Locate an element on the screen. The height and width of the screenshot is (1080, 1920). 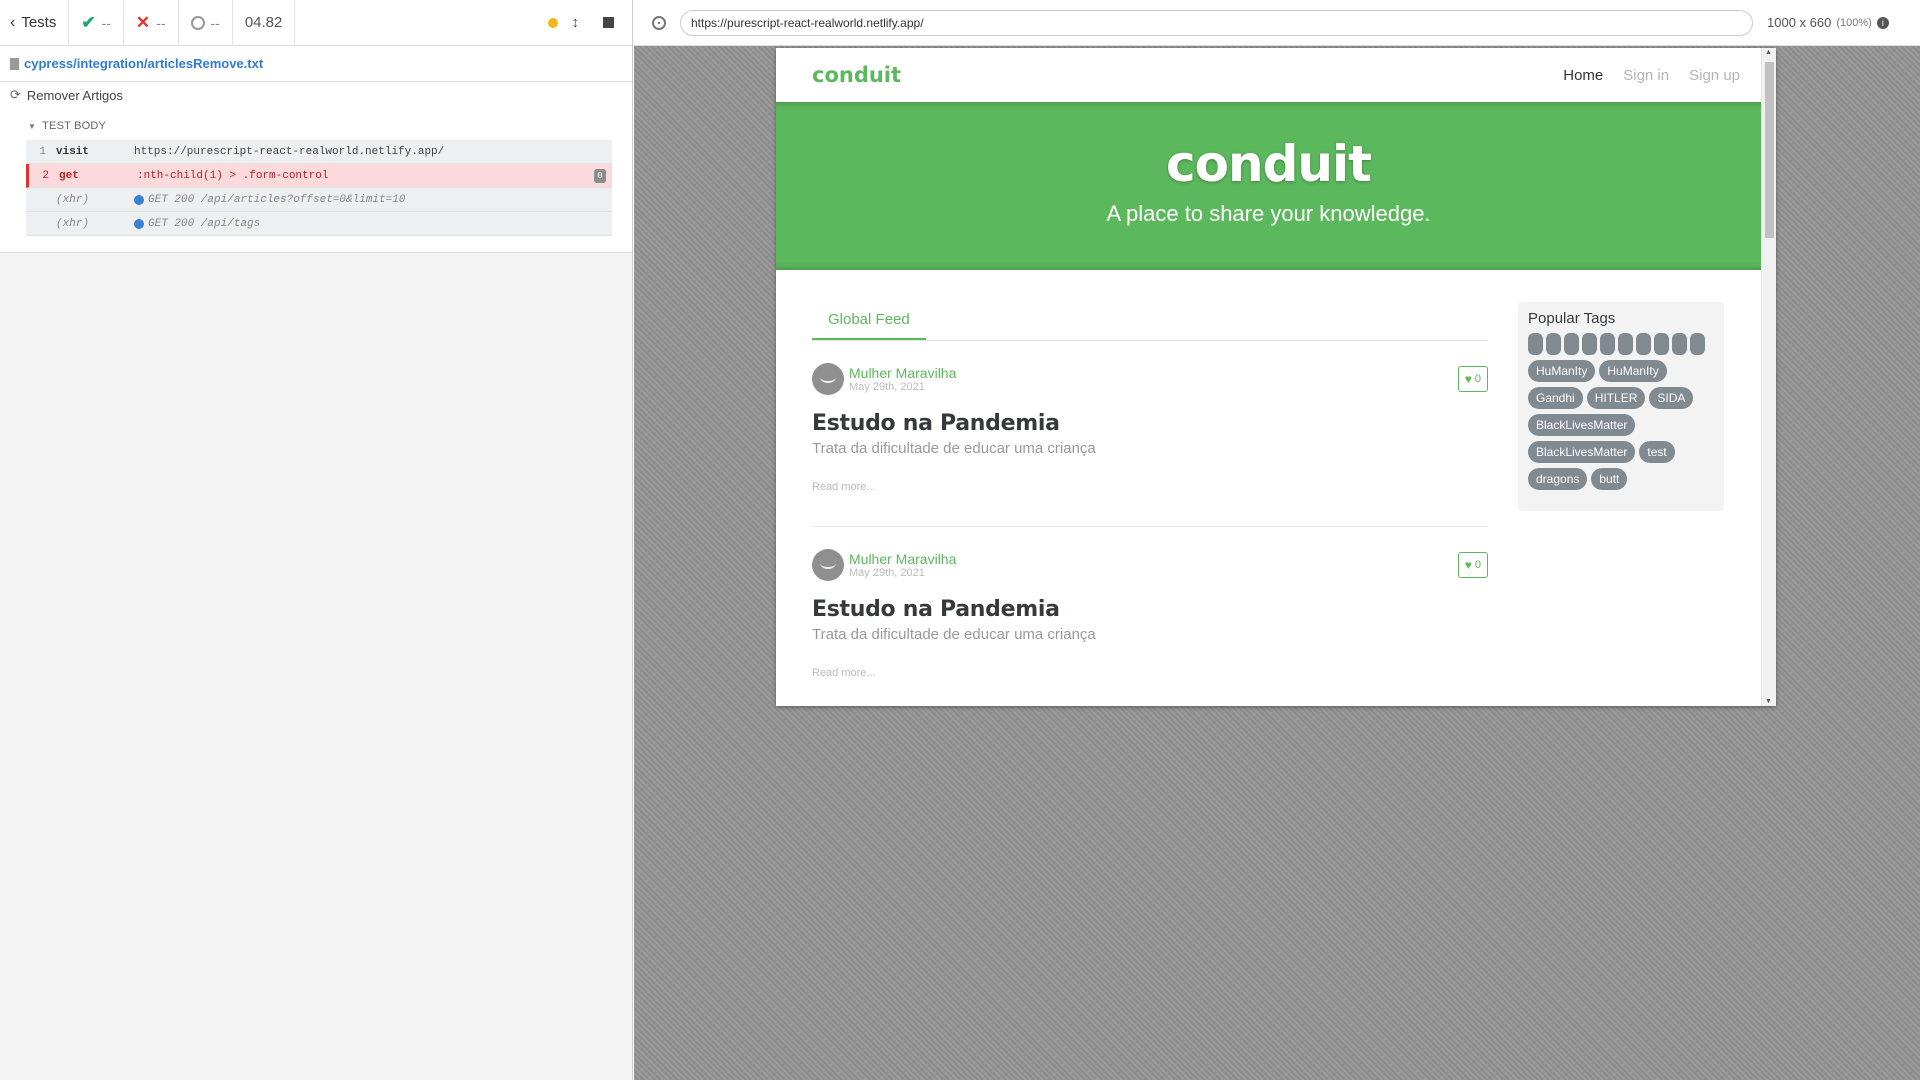
check-icon: ✔ is located at coordinates (88, 22).